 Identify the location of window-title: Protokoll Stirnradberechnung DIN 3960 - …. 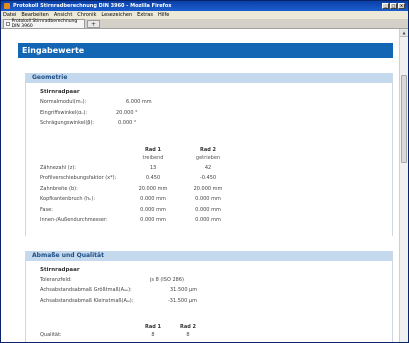
(92, 6).